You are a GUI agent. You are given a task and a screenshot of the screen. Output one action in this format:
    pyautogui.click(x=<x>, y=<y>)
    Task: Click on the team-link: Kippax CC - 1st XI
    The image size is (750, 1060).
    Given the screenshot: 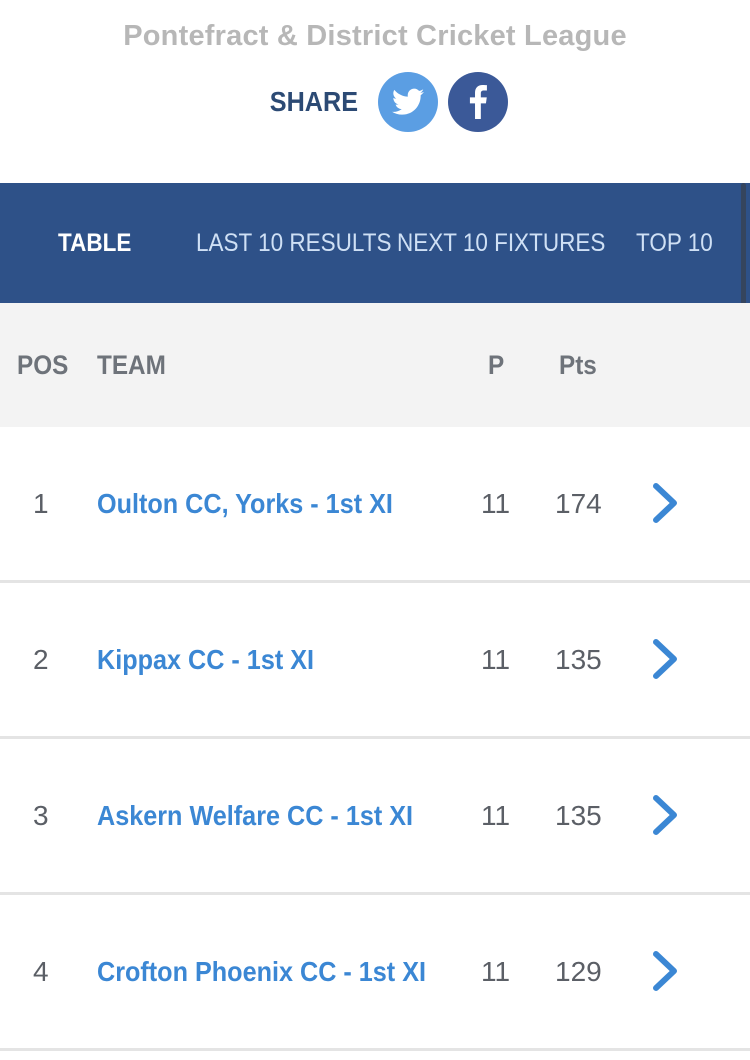 What is the action you would take?
    pyautogui.click(x=205, y=659)
    